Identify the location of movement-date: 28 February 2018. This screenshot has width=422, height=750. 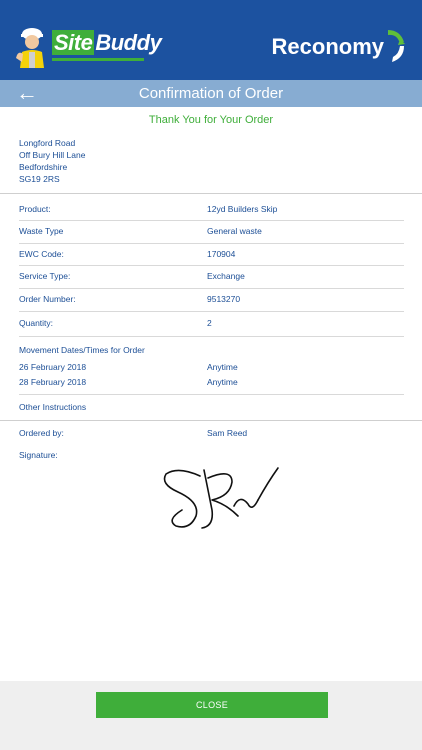
(53, 382).